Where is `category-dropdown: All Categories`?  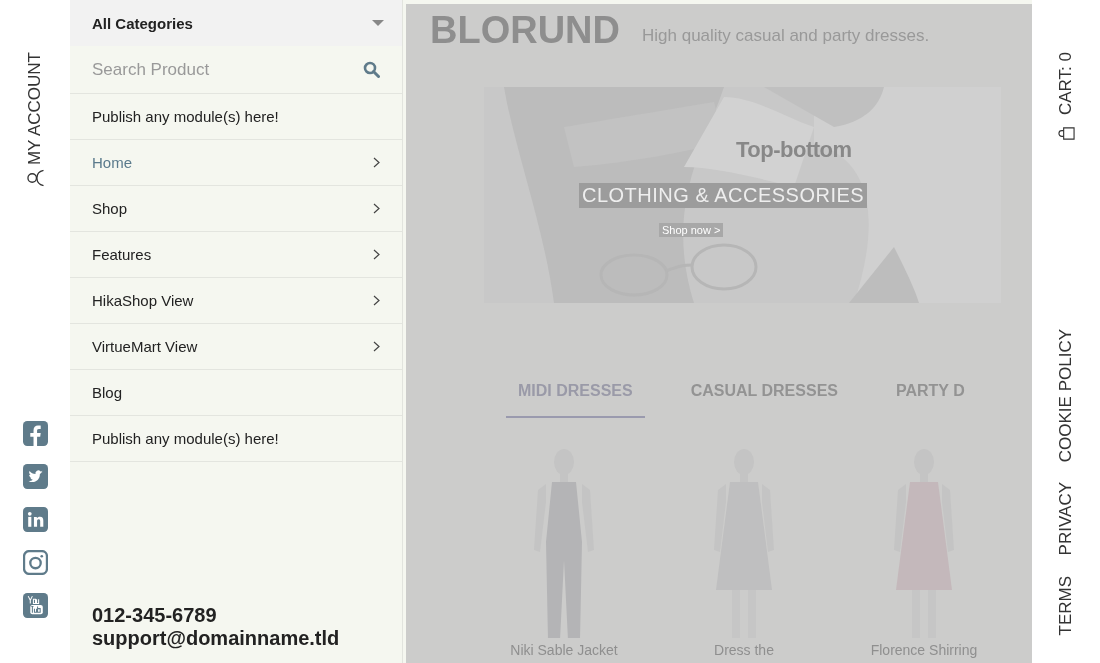 category-dropdown: All Categories is located at coordinates (236, 23).